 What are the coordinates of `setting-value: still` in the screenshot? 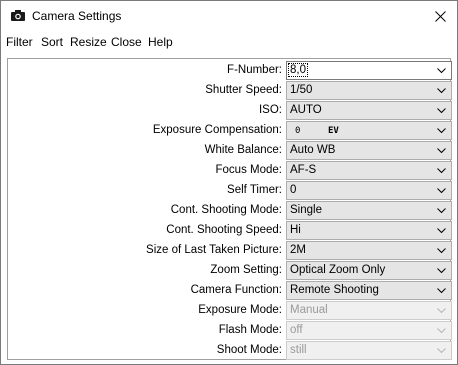 It's located at (298, 350).